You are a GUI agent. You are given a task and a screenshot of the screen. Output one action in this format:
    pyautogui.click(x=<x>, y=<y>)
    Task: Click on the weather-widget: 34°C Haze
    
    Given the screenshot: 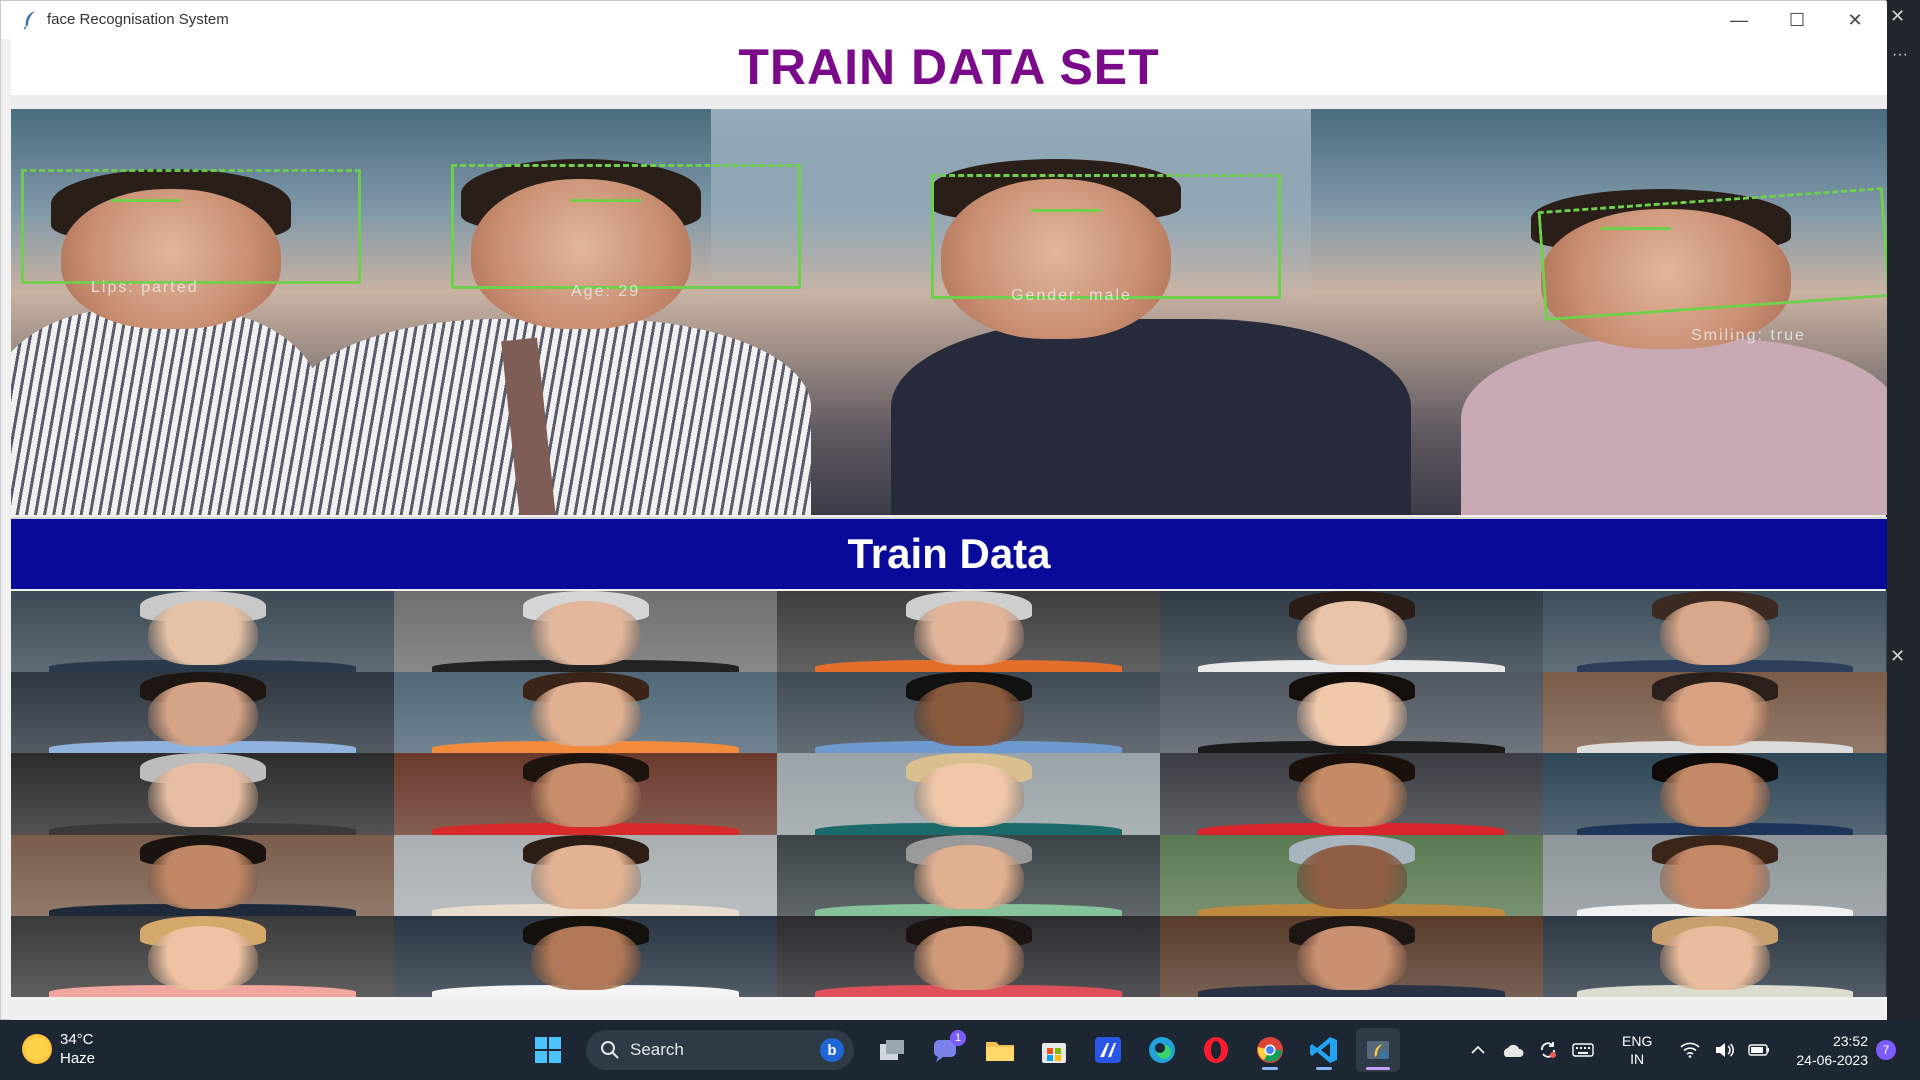 What is the action you would take?
    pyautogui.click(x=58, y=1049)
    